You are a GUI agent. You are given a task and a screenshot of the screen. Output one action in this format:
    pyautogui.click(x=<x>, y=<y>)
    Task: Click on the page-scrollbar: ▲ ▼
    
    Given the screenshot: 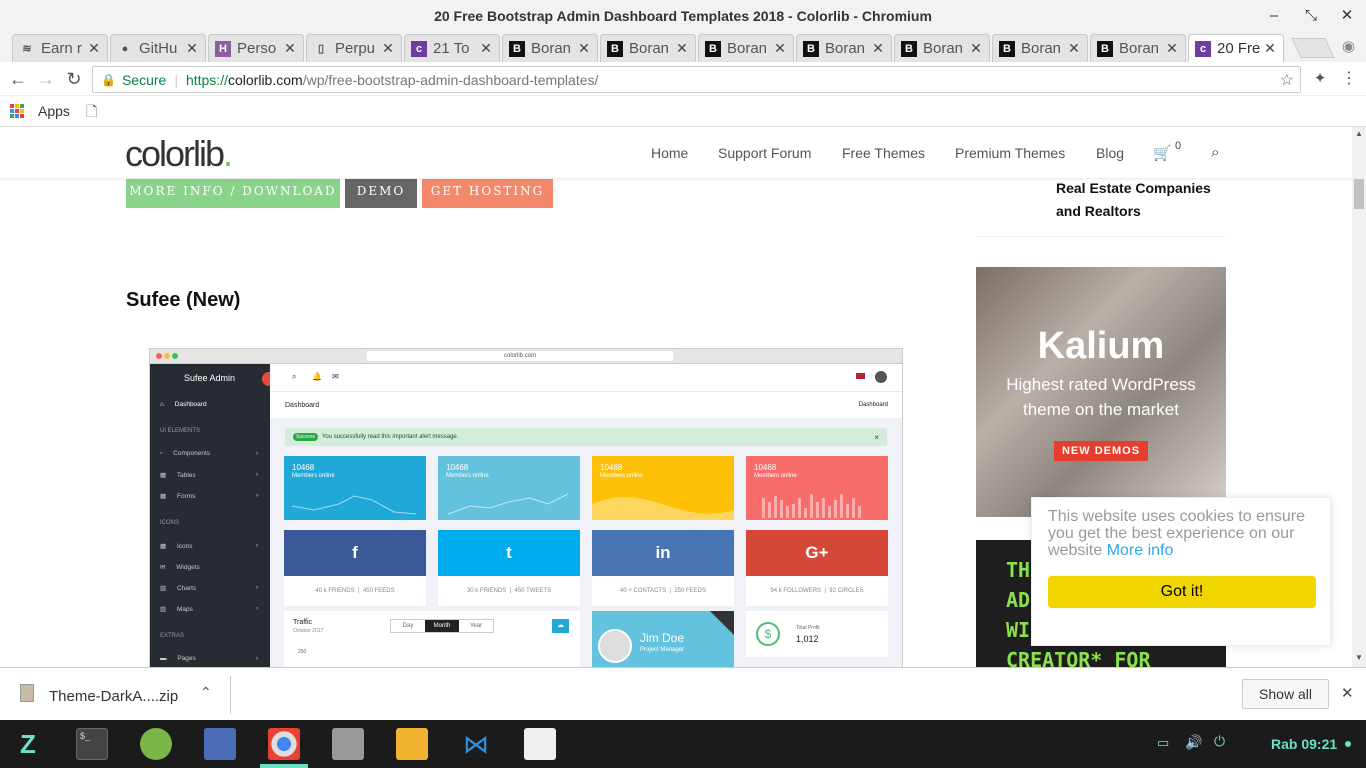 What is the action you would take?
    pyautogui.click(x=1359, y=397)
    